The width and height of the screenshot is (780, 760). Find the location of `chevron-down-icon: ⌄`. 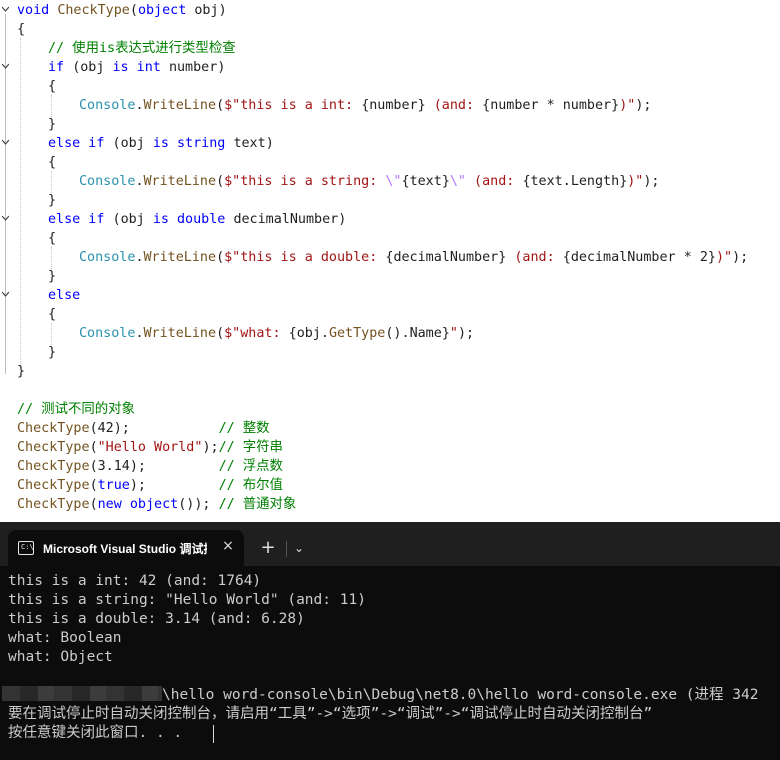

chevron-down-icon: ⌄ is located at coordinates (299, 548).